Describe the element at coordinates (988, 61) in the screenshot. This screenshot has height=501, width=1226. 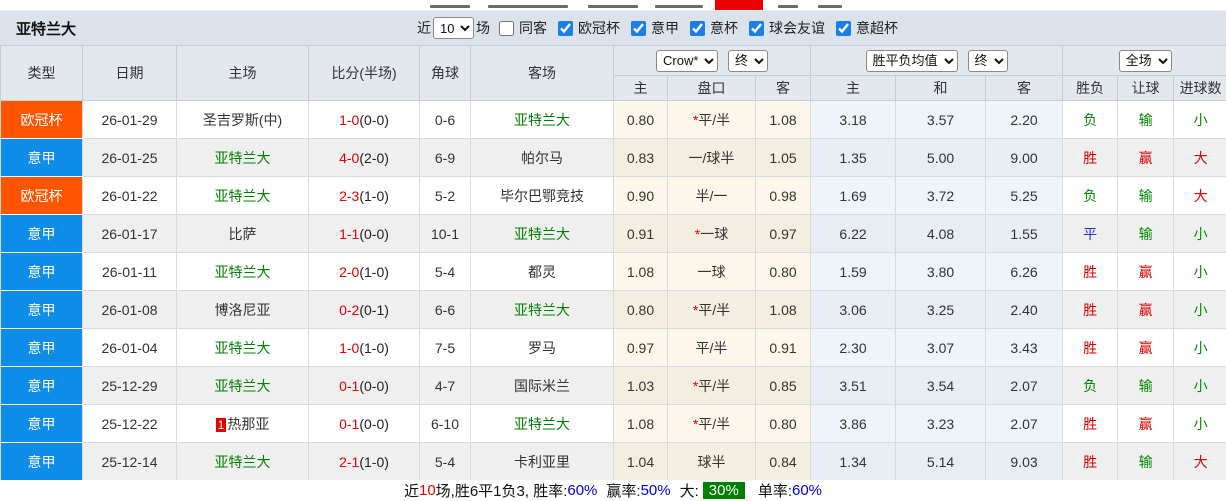
I see `avg-state-select: 终` at that location.